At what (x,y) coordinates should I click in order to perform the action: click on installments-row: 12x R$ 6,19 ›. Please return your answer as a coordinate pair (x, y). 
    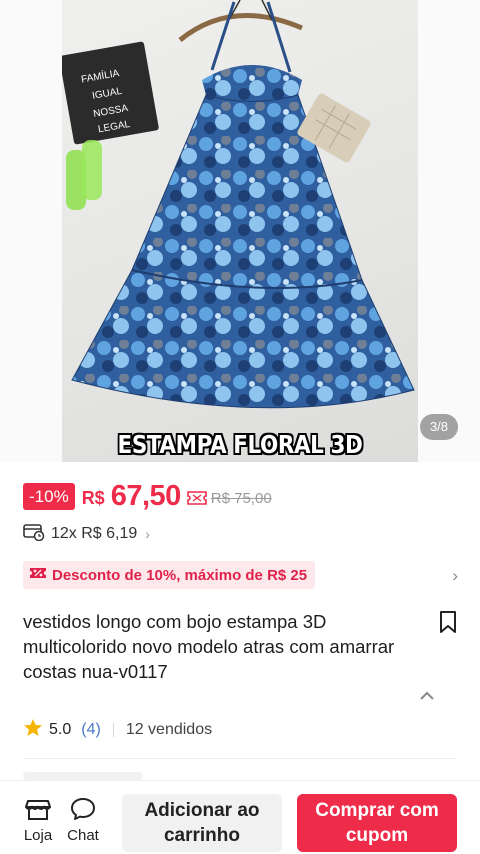
    Looking at the image, I should click on (86, 534).